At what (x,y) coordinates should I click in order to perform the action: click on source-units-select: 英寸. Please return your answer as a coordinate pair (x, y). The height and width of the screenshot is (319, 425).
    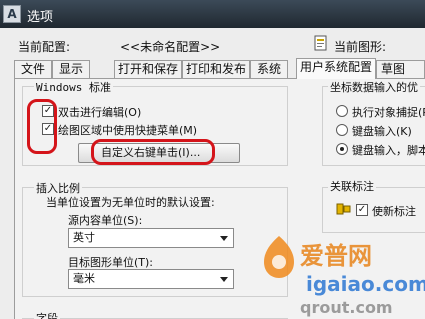
    Looking at the image, I should click on (151, 238).